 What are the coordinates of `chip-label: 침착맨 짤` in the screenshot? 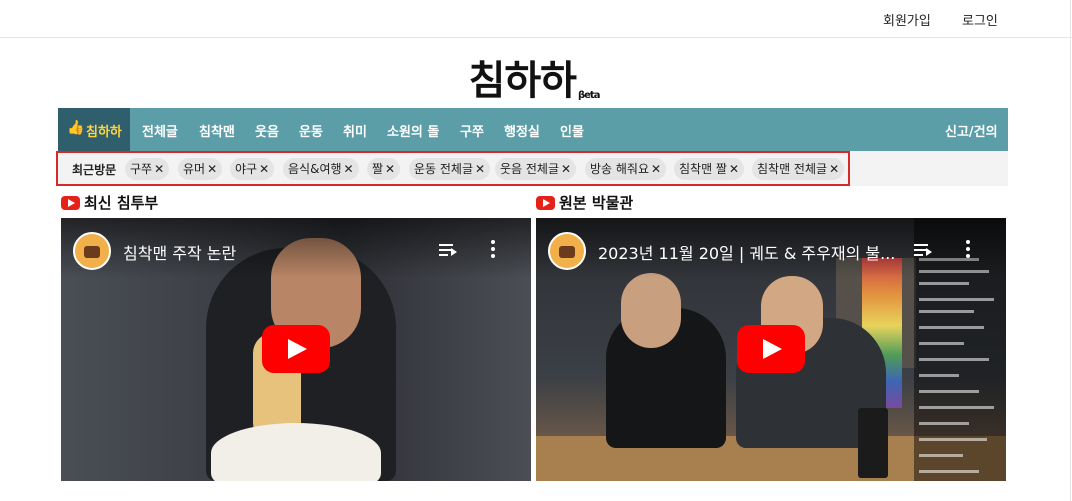 It's located at (703, 169).